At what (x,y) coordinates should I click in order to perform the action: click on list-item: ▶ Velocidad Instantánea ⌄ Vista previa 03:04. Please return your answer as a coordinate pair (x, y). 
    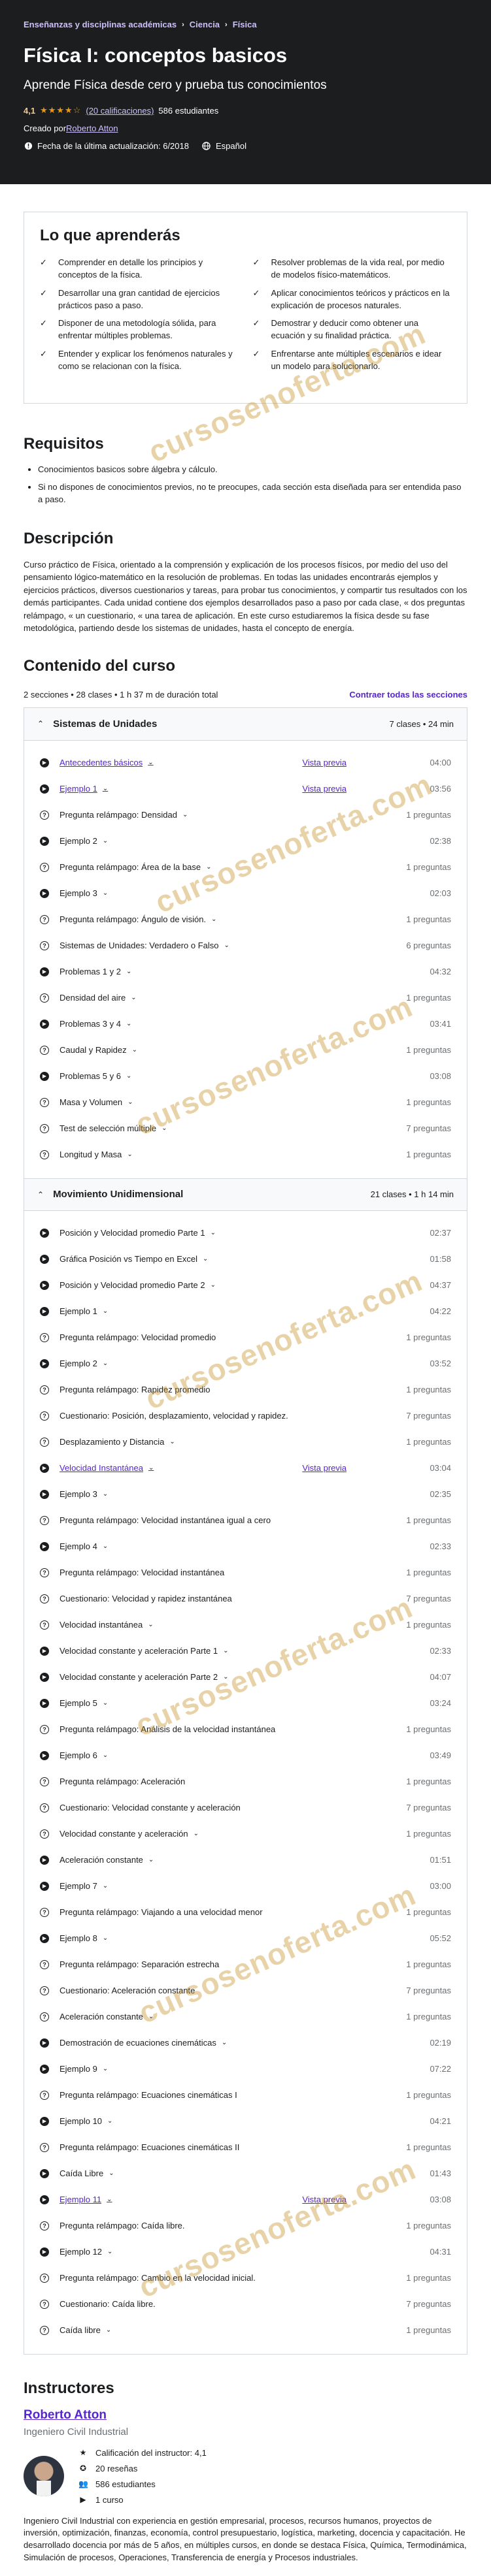
    Looking at the image, I should click on (245, 1468).